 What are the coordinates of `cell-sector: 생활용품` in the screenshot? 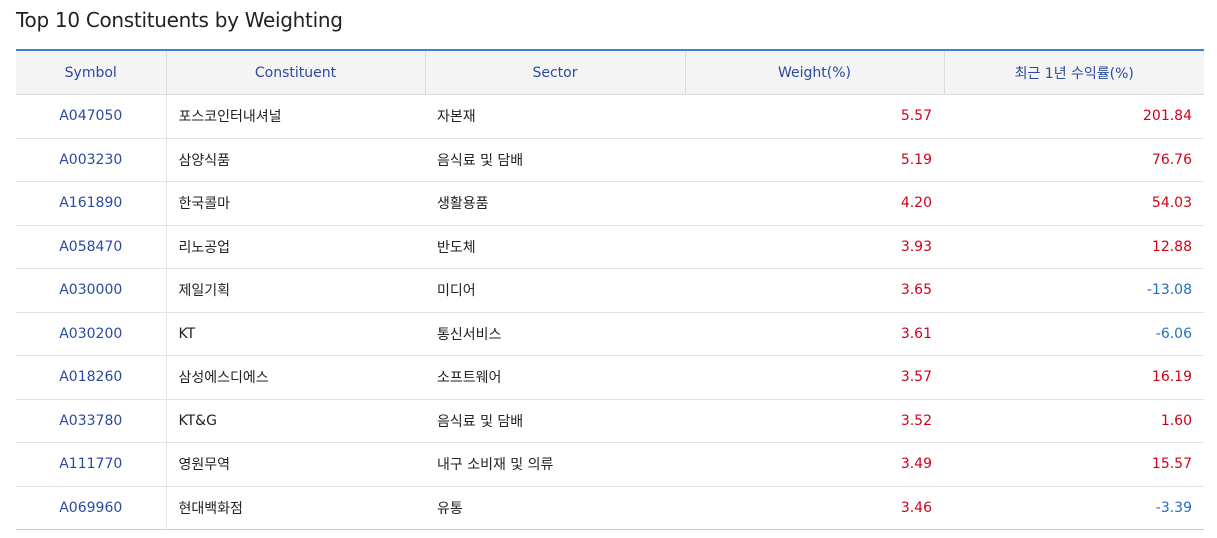 It's located at (555, 203).